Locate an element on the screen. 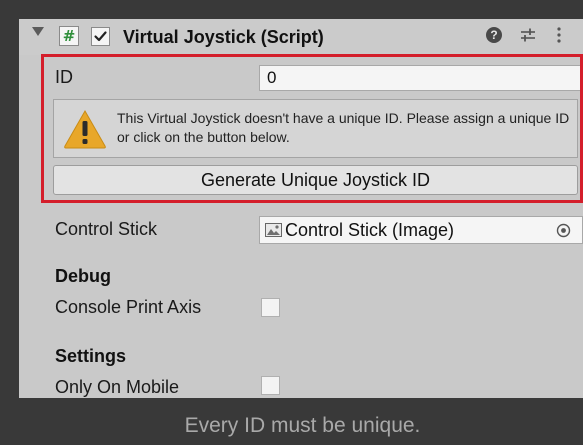 Image resolution: width=583 pixels, height=445 pixels. component-title: Virtual Joystick (Script) is located at coordinates (223, 37).